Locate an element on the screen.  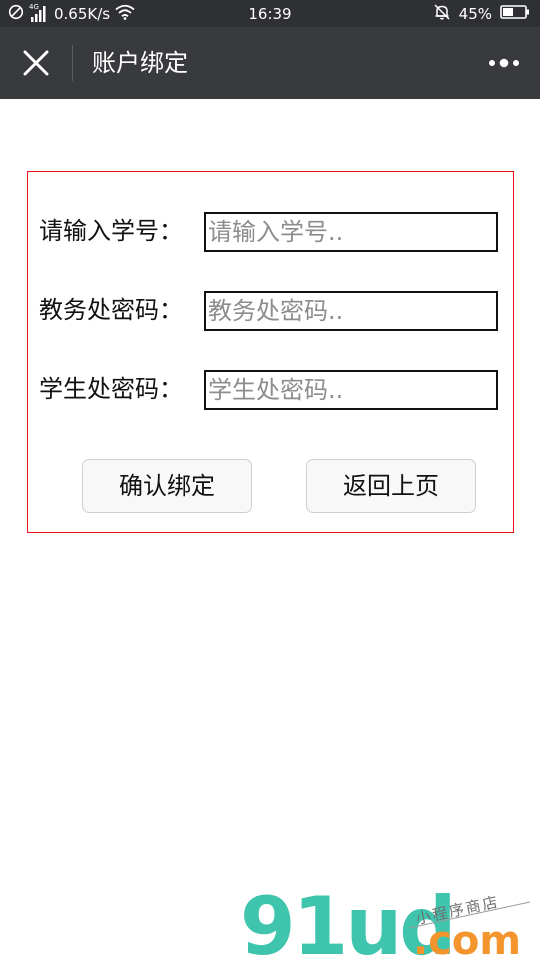
academic-password-label: 教务处密码： is located at coordinates (111, 310).